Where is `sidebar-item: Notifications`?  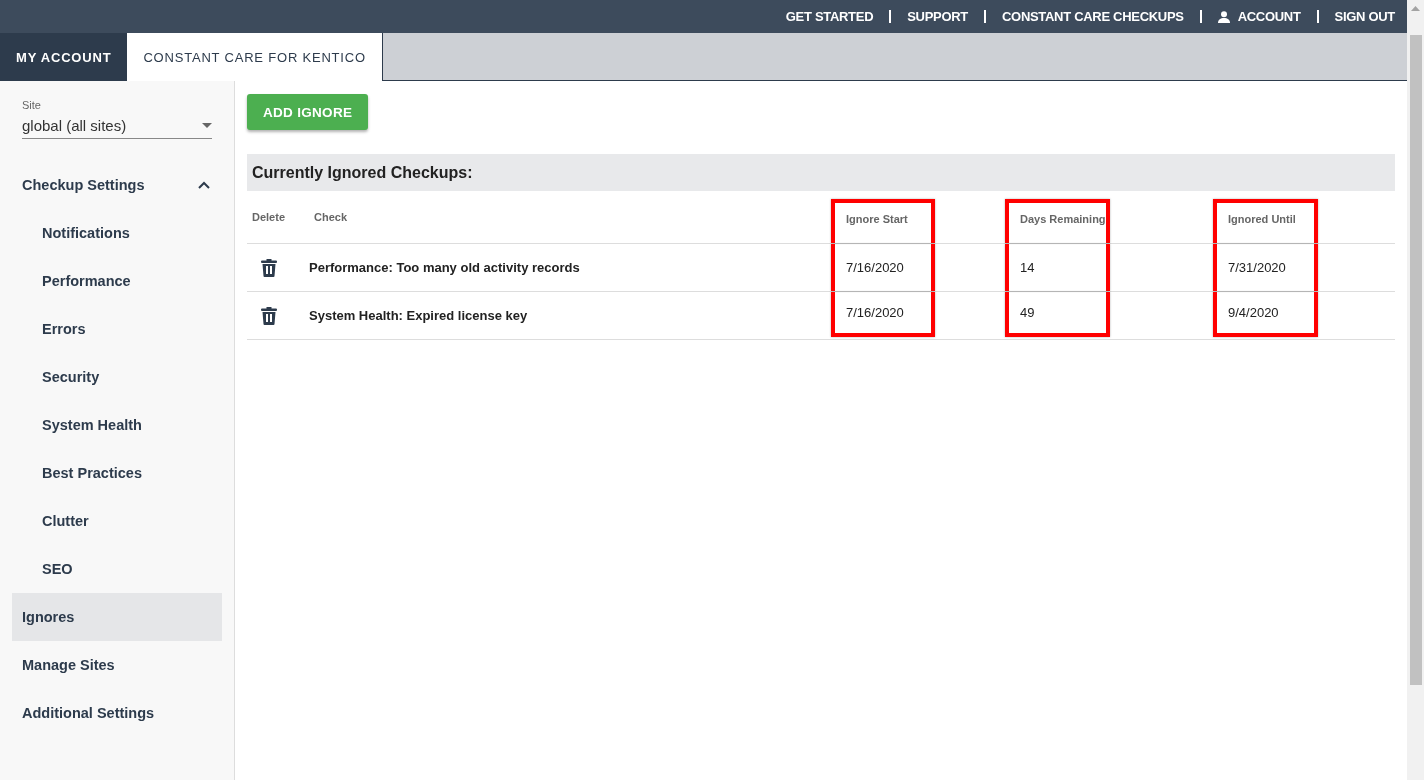 sidebar-item: Notifications is located at coordinates (117, 233).